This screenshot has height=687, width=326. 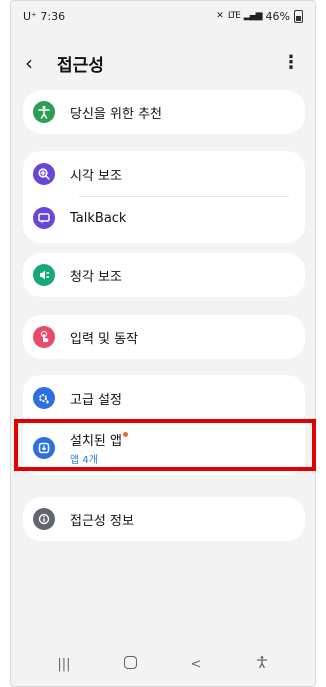 What do you see at coordinates (164, 425) in the screenshot?
I see `advanced-card: 고급 설정 설치된 앱 앱 4개` at bounding box center [164, 425].